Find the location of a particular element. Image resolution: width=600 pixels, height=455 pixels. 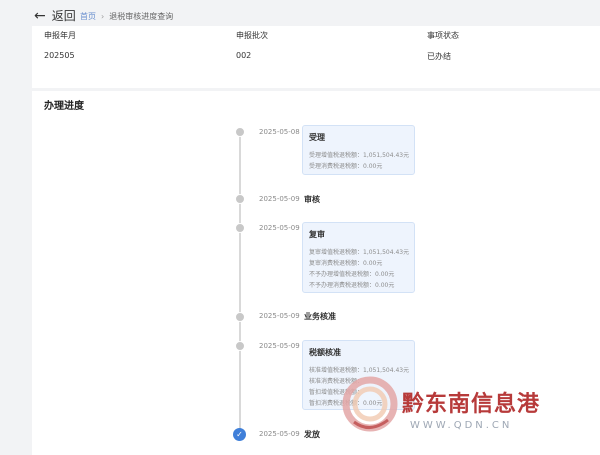

arrow-left-icon: ← is located at coordinates (40, 16).